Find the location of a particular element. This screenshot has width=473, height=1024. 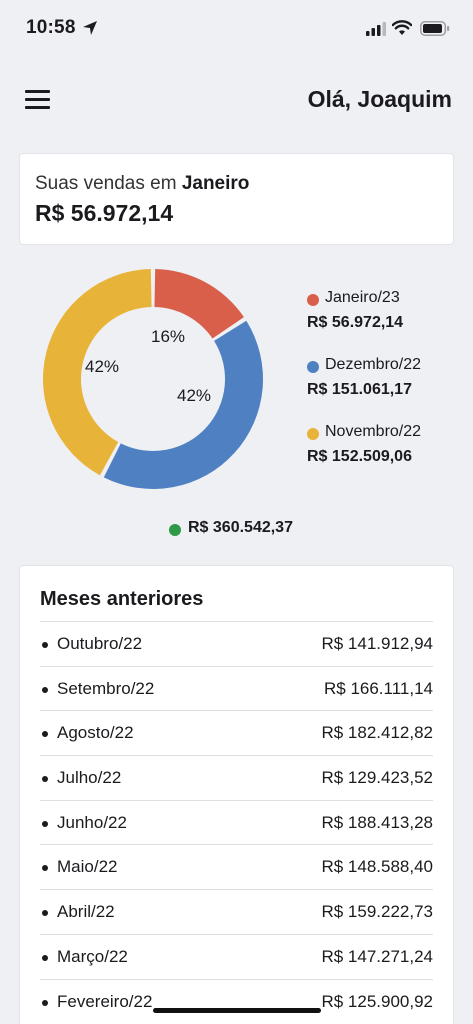

status-time: 10:58 is located at coordinates (51, 27).